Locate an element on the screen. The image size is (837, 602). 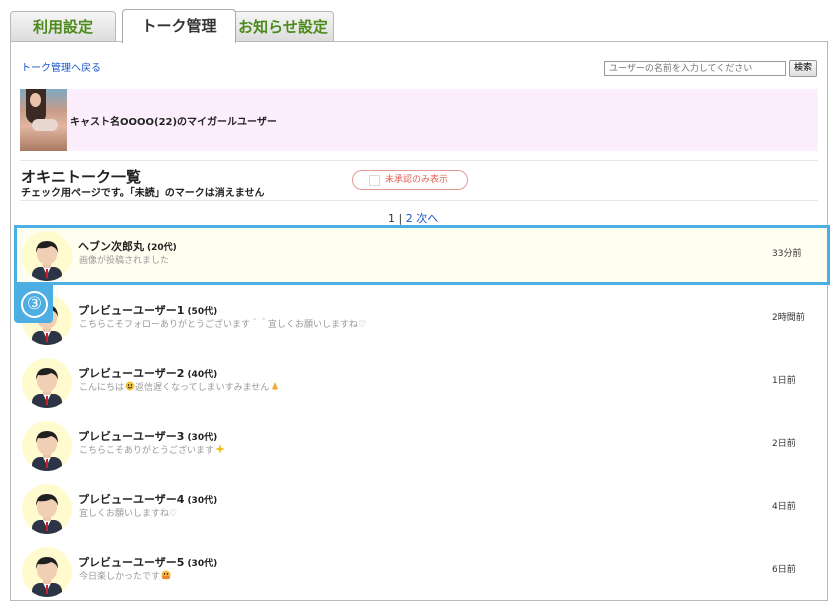
last-message: 今日楽しかったです is located at coordinates (125, 575).